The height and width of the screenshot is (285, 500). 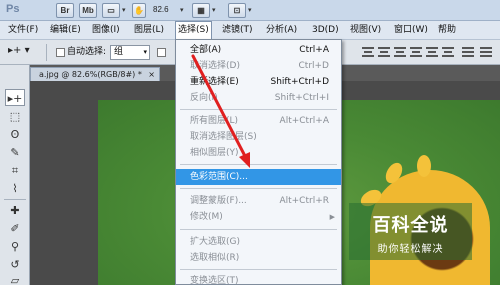 I want to click on watermark-subtitle: 助你轻松解决, so click(x=410, y=249).